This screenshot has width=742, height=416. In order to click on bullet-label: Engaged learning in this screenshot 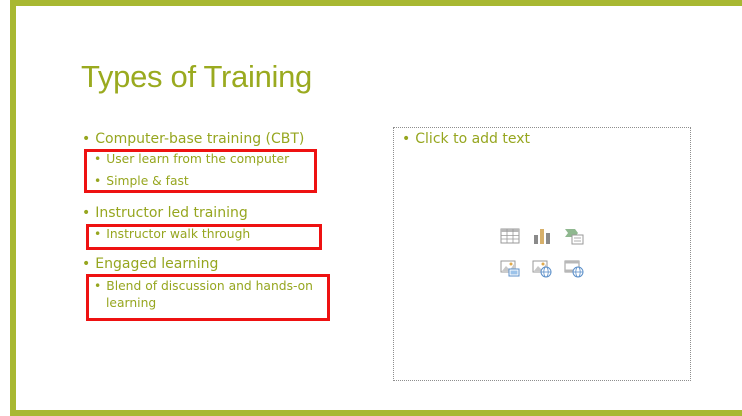, I will do `click(157, 264)`.